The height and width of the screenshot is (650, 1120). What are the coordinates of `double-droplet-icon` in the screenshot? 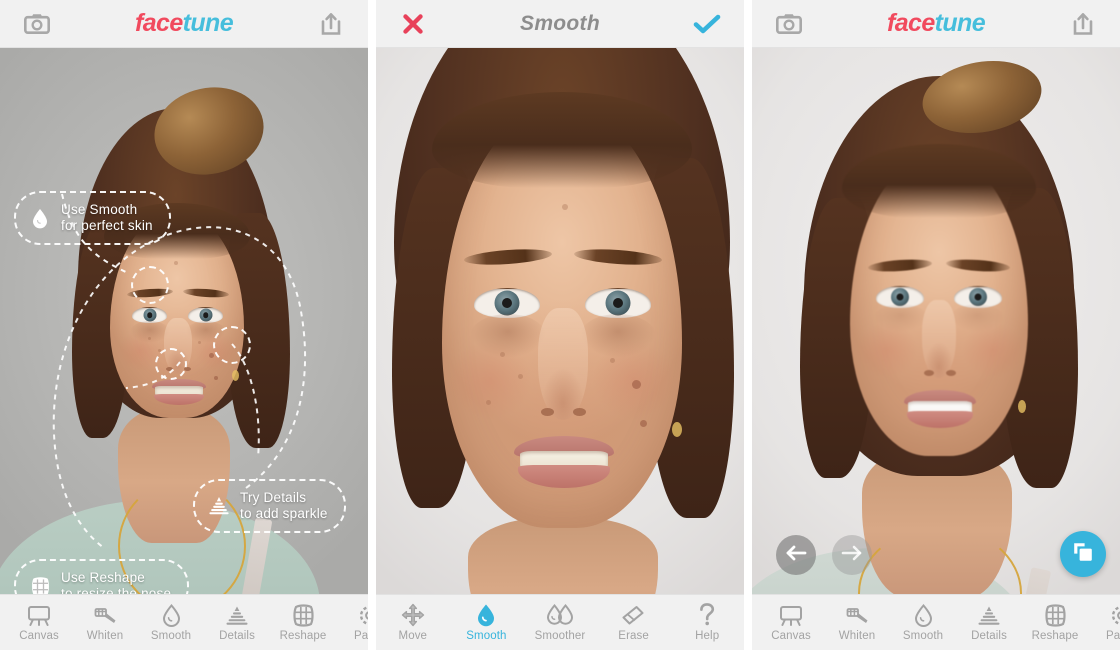 It's located at (560, 615).